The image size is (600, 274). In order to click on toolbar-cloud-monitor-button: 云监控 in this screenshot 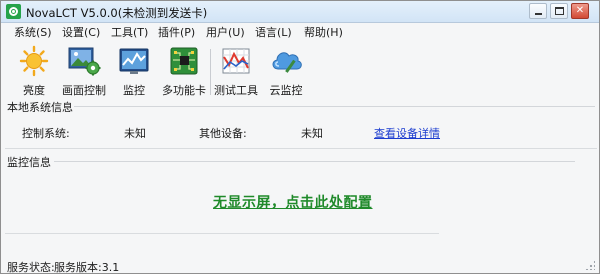, I will do `click(286, 71)`.